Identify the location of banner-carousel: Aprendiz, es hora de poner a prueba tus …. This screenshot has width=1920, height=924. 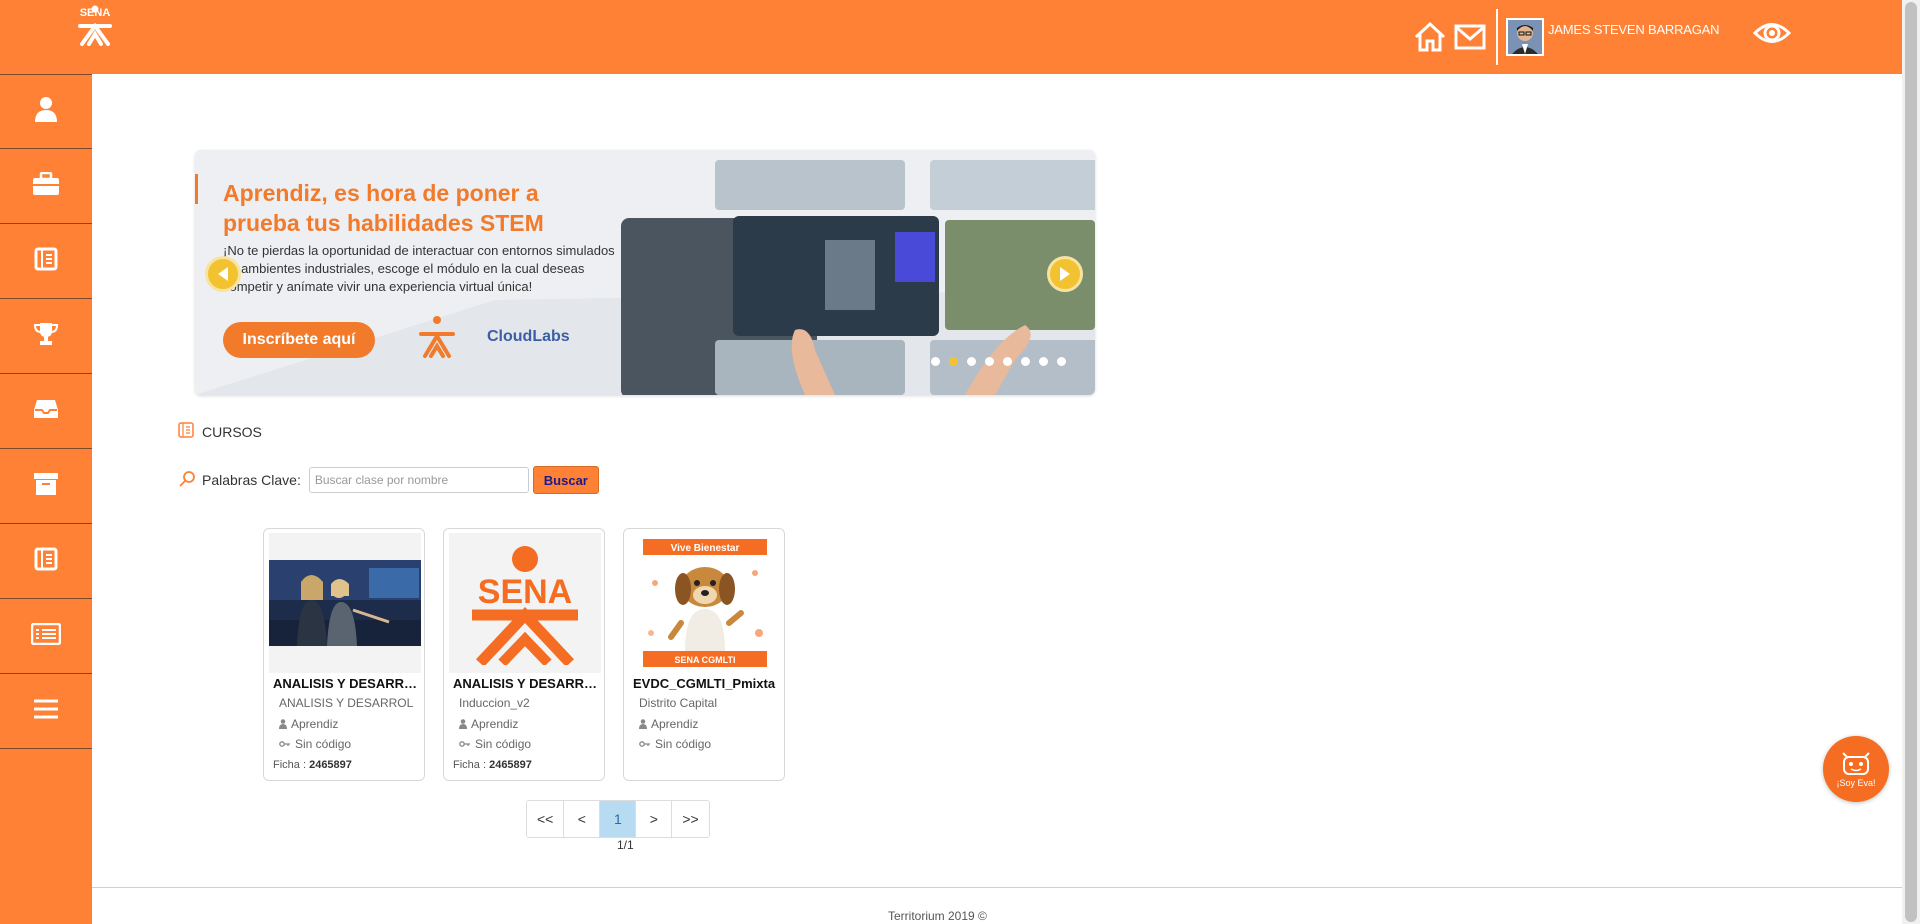
(645, 272).